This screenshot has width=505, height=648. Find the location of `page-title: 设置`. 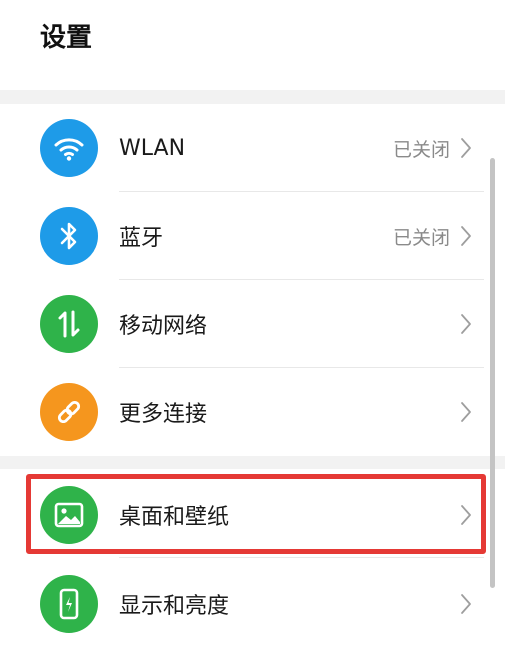

page-title: 设置 is located at coordinates (66, 38).